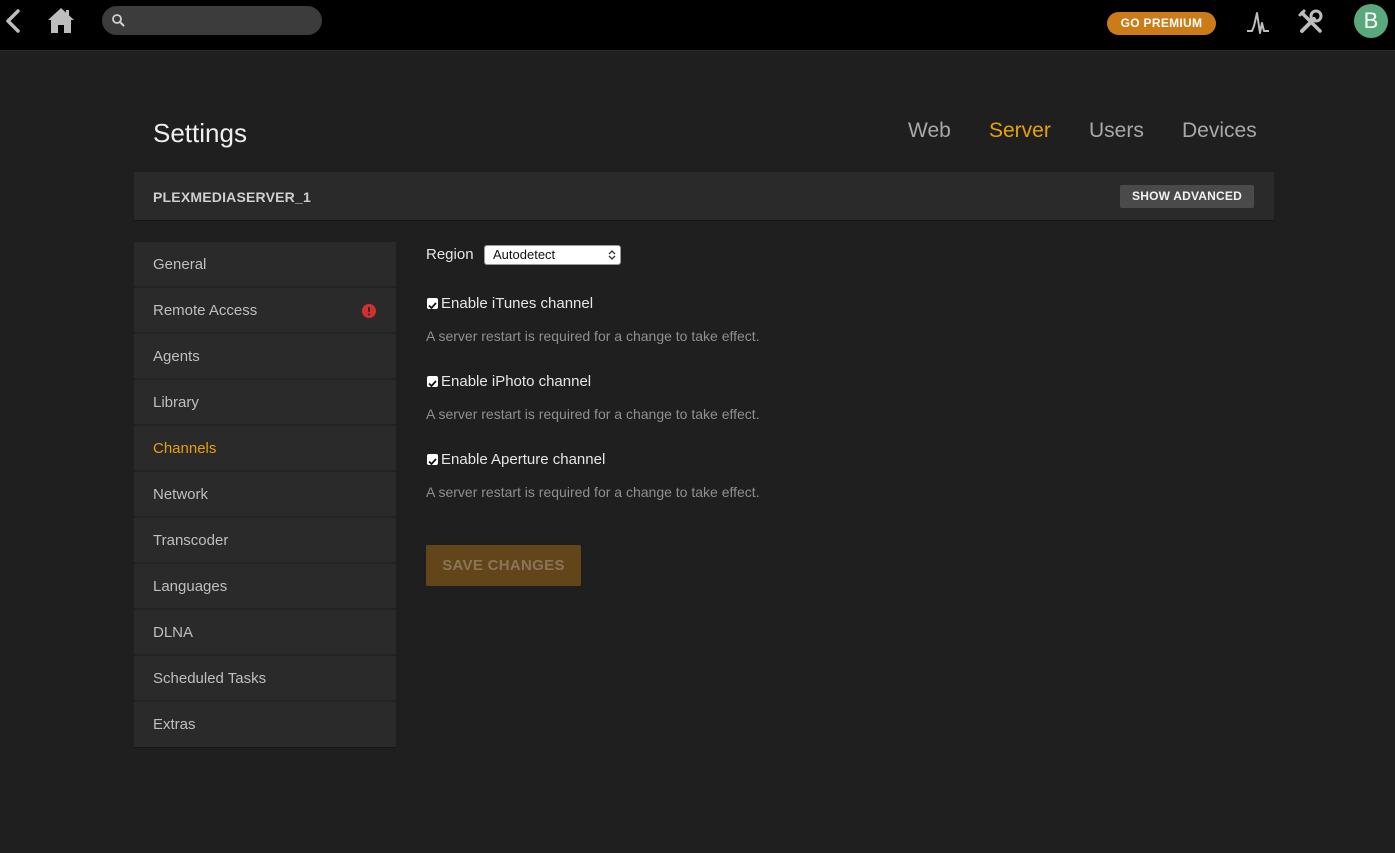 Image resolution: width=1395 pixels, height=853 pixels. What do you see at coordinates (205, 310) in the screenshot?
I see `sidebar-item-label: Remote Access` at bounding box center [205, 310].